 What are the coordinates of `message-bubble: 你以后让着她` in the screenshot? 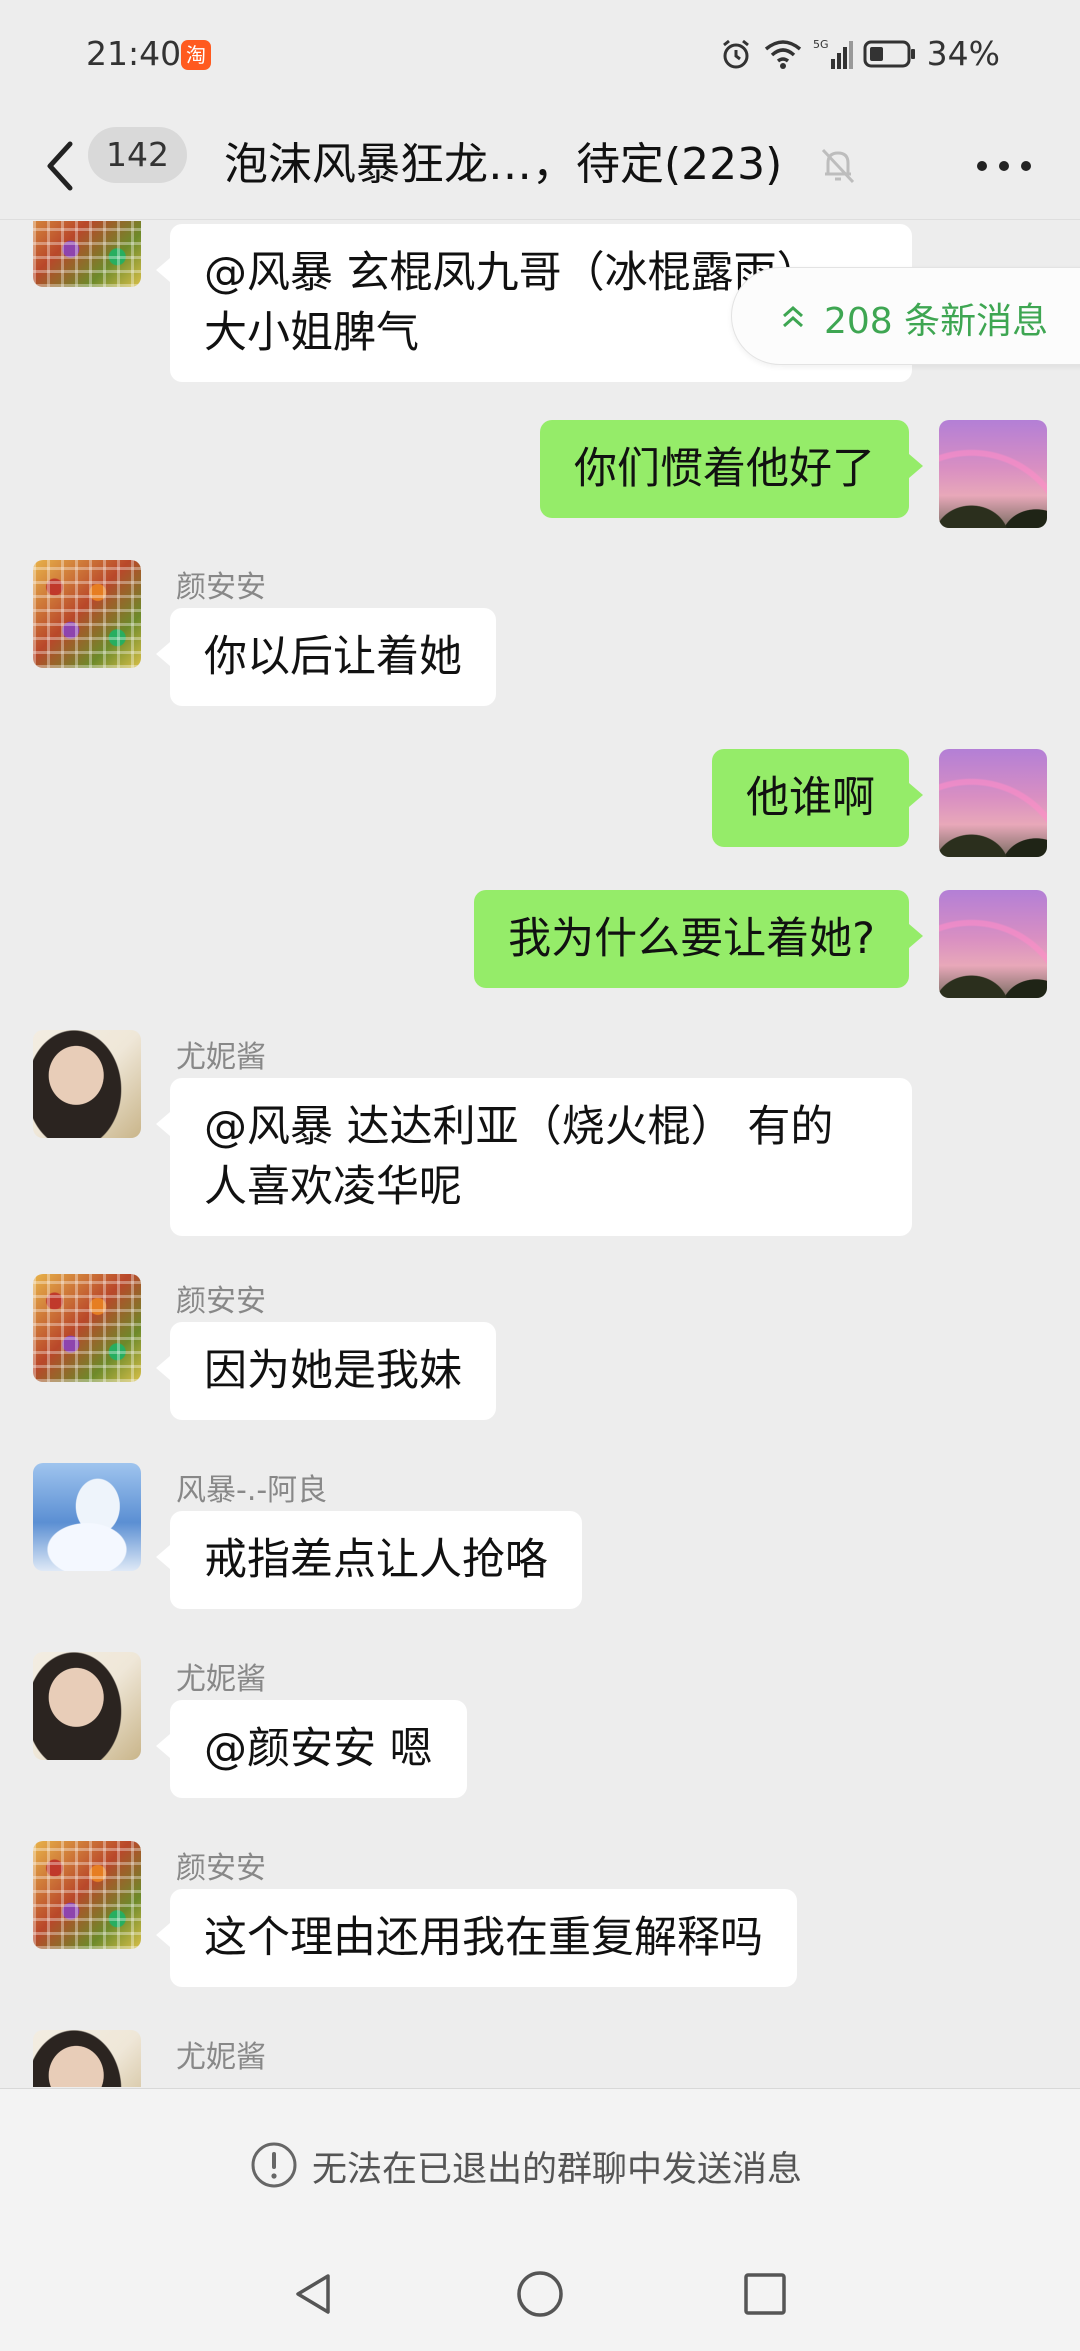 It's located at (326, 657).